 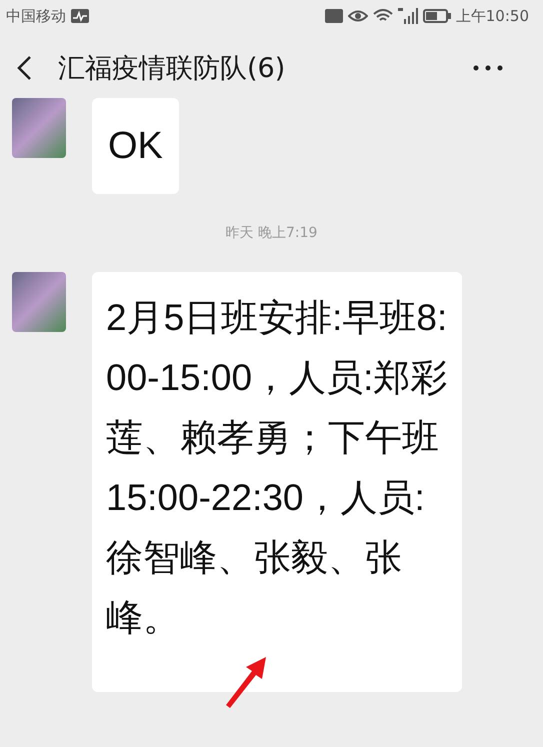 What do you see at coordinates (272, 233) in the screenshot?
I see `message-timestamp: 昨天 晚上7:19` at bounding box center [272, 233].